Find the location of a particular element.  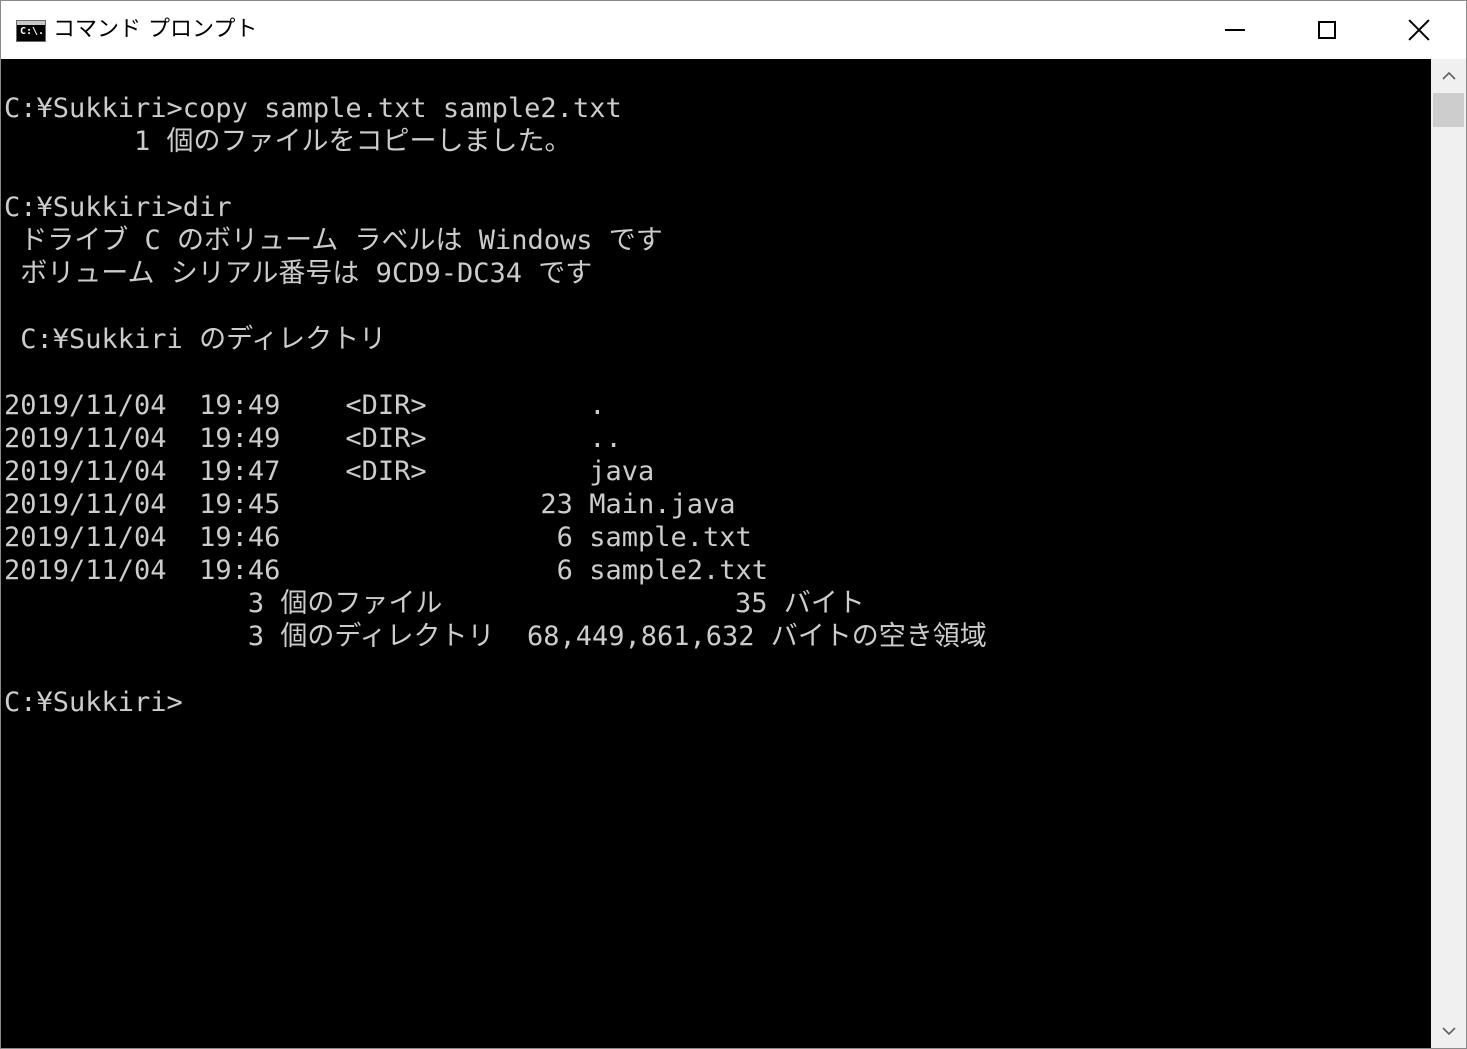

icon-label: C:\. is located at coordinates (32, 31).